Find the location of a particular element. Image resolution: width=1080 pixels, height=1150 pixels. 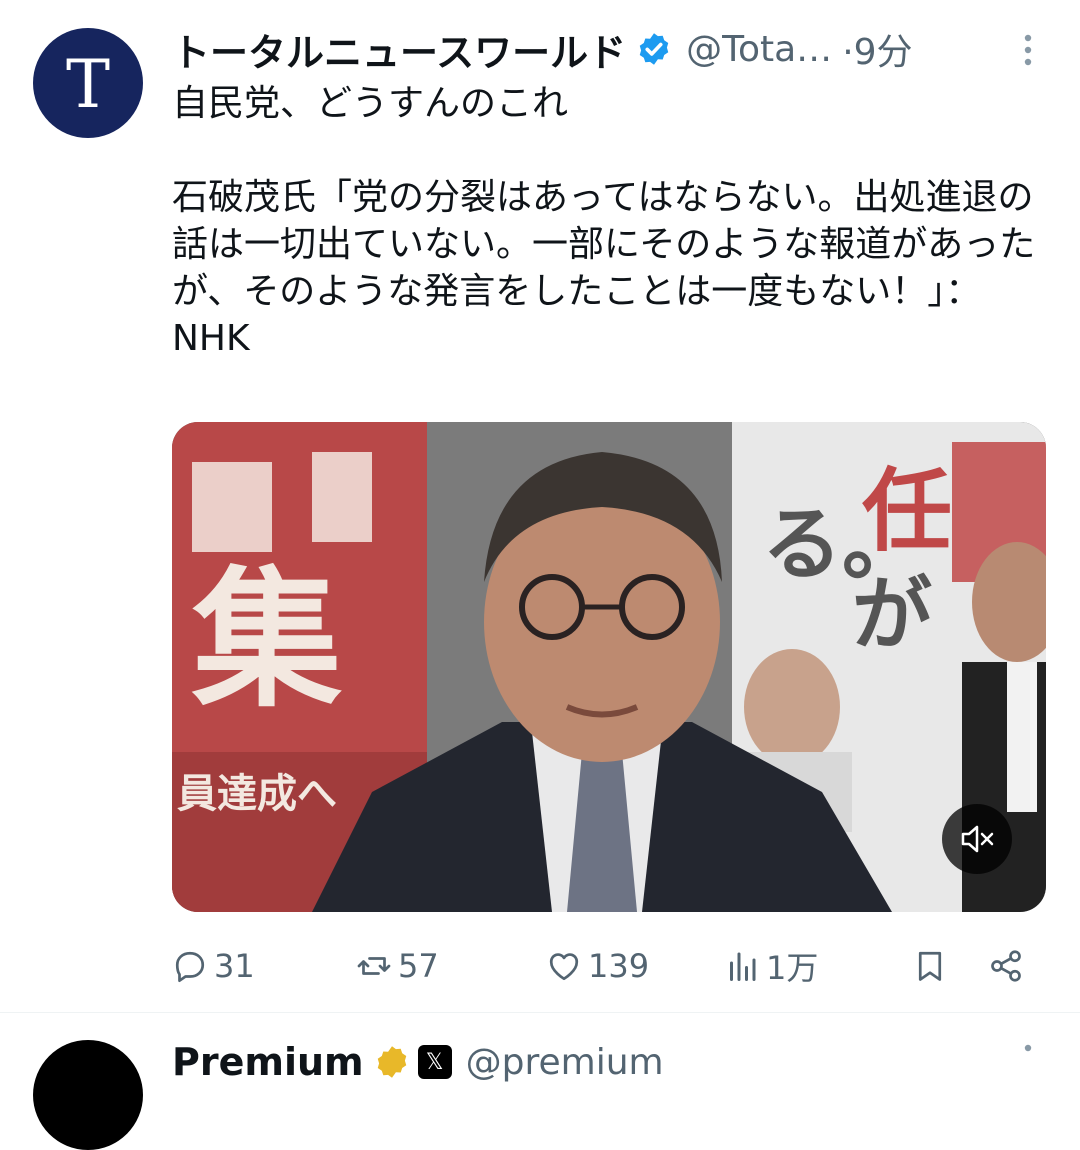

repost-count: 57 is located at coordinates (418, 966).